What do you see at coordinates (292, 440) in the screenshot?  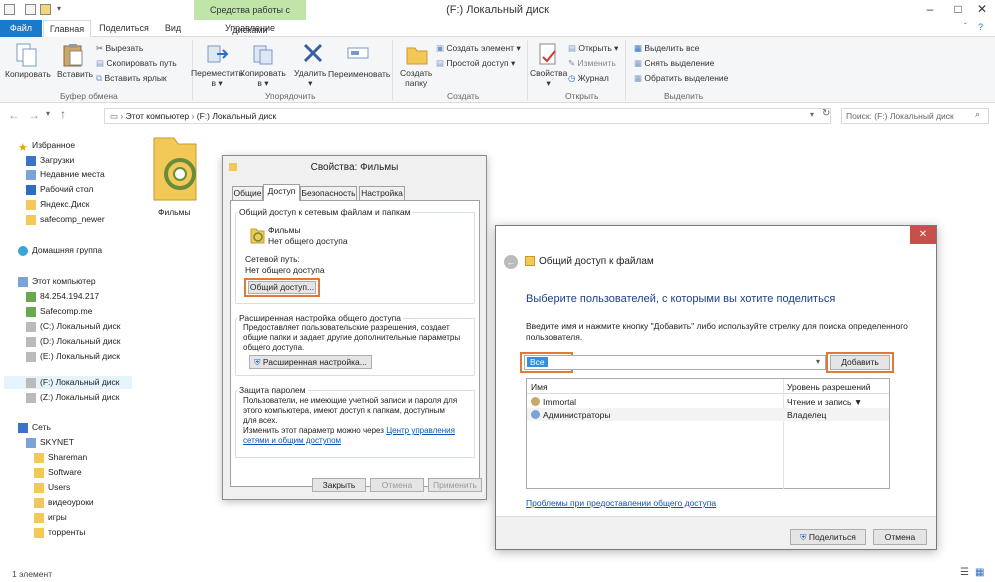 I see `network-center-link-2: сетями и общим доступом` at bounding box center [292, 440].